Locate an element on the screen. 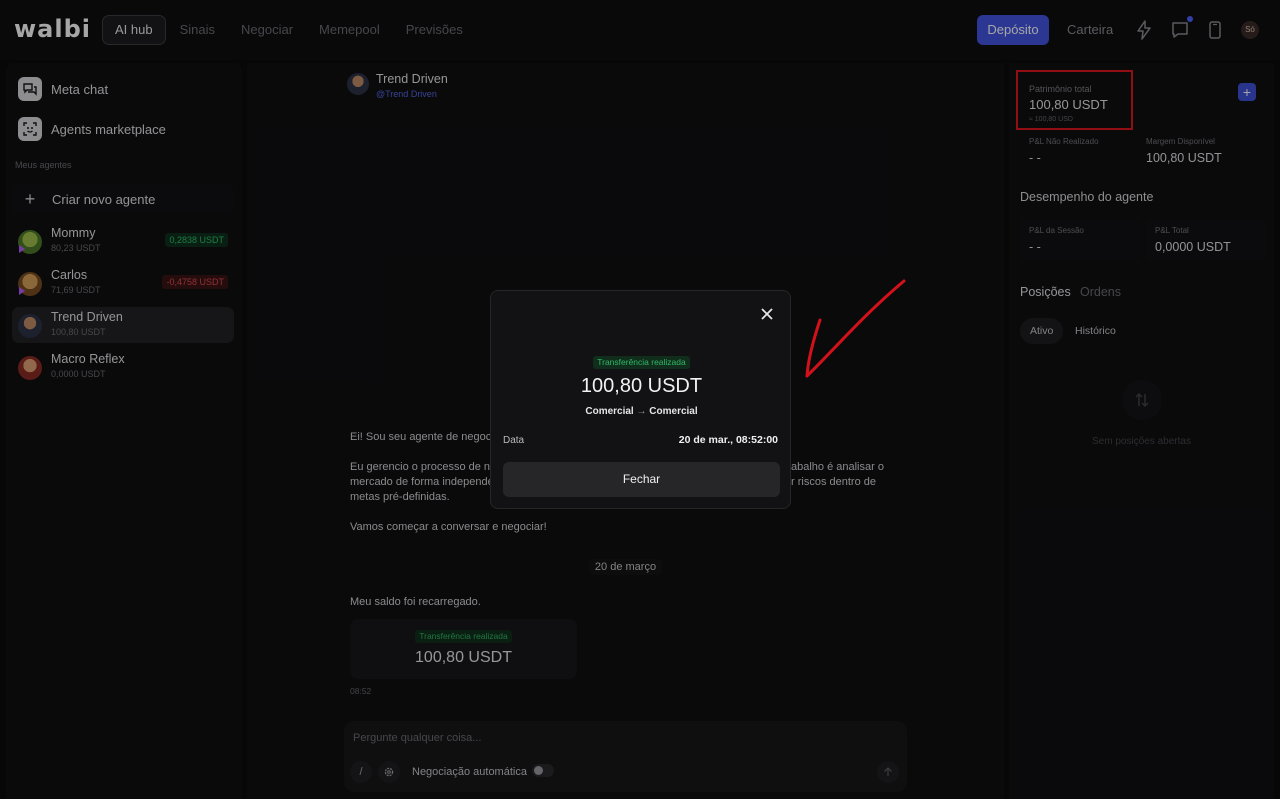 Image resolution: width=1280 pixels, height=799 pixels. agent-name: Mommy is located at coordinates (73, 233).